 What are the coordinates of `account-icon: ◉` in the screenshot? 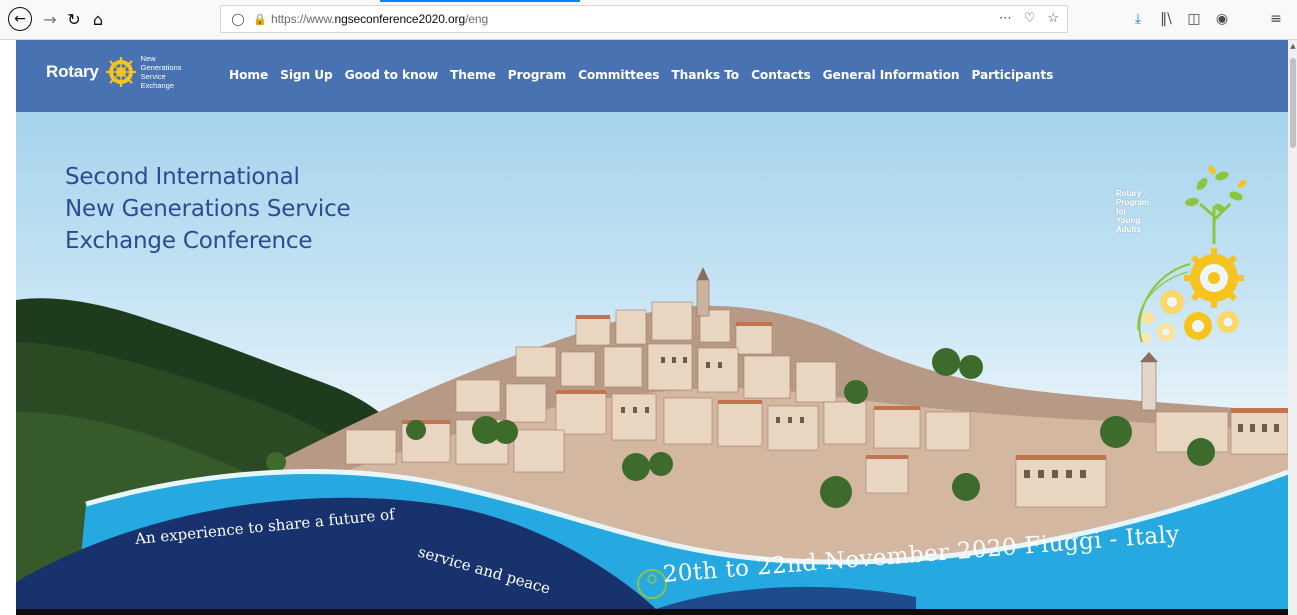 It's located at (1222, 19).